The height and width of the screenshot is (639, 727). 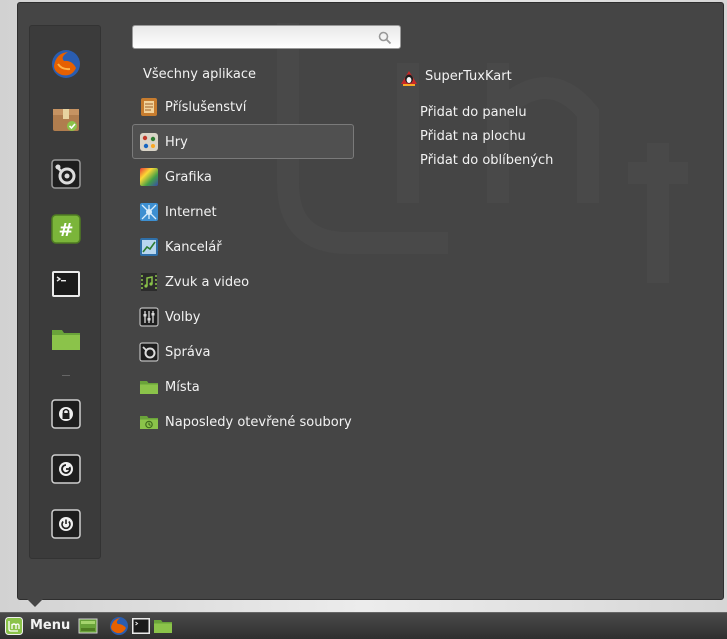 I want to click on favorite-hash-terminal: #, so click(x=66, y=229).